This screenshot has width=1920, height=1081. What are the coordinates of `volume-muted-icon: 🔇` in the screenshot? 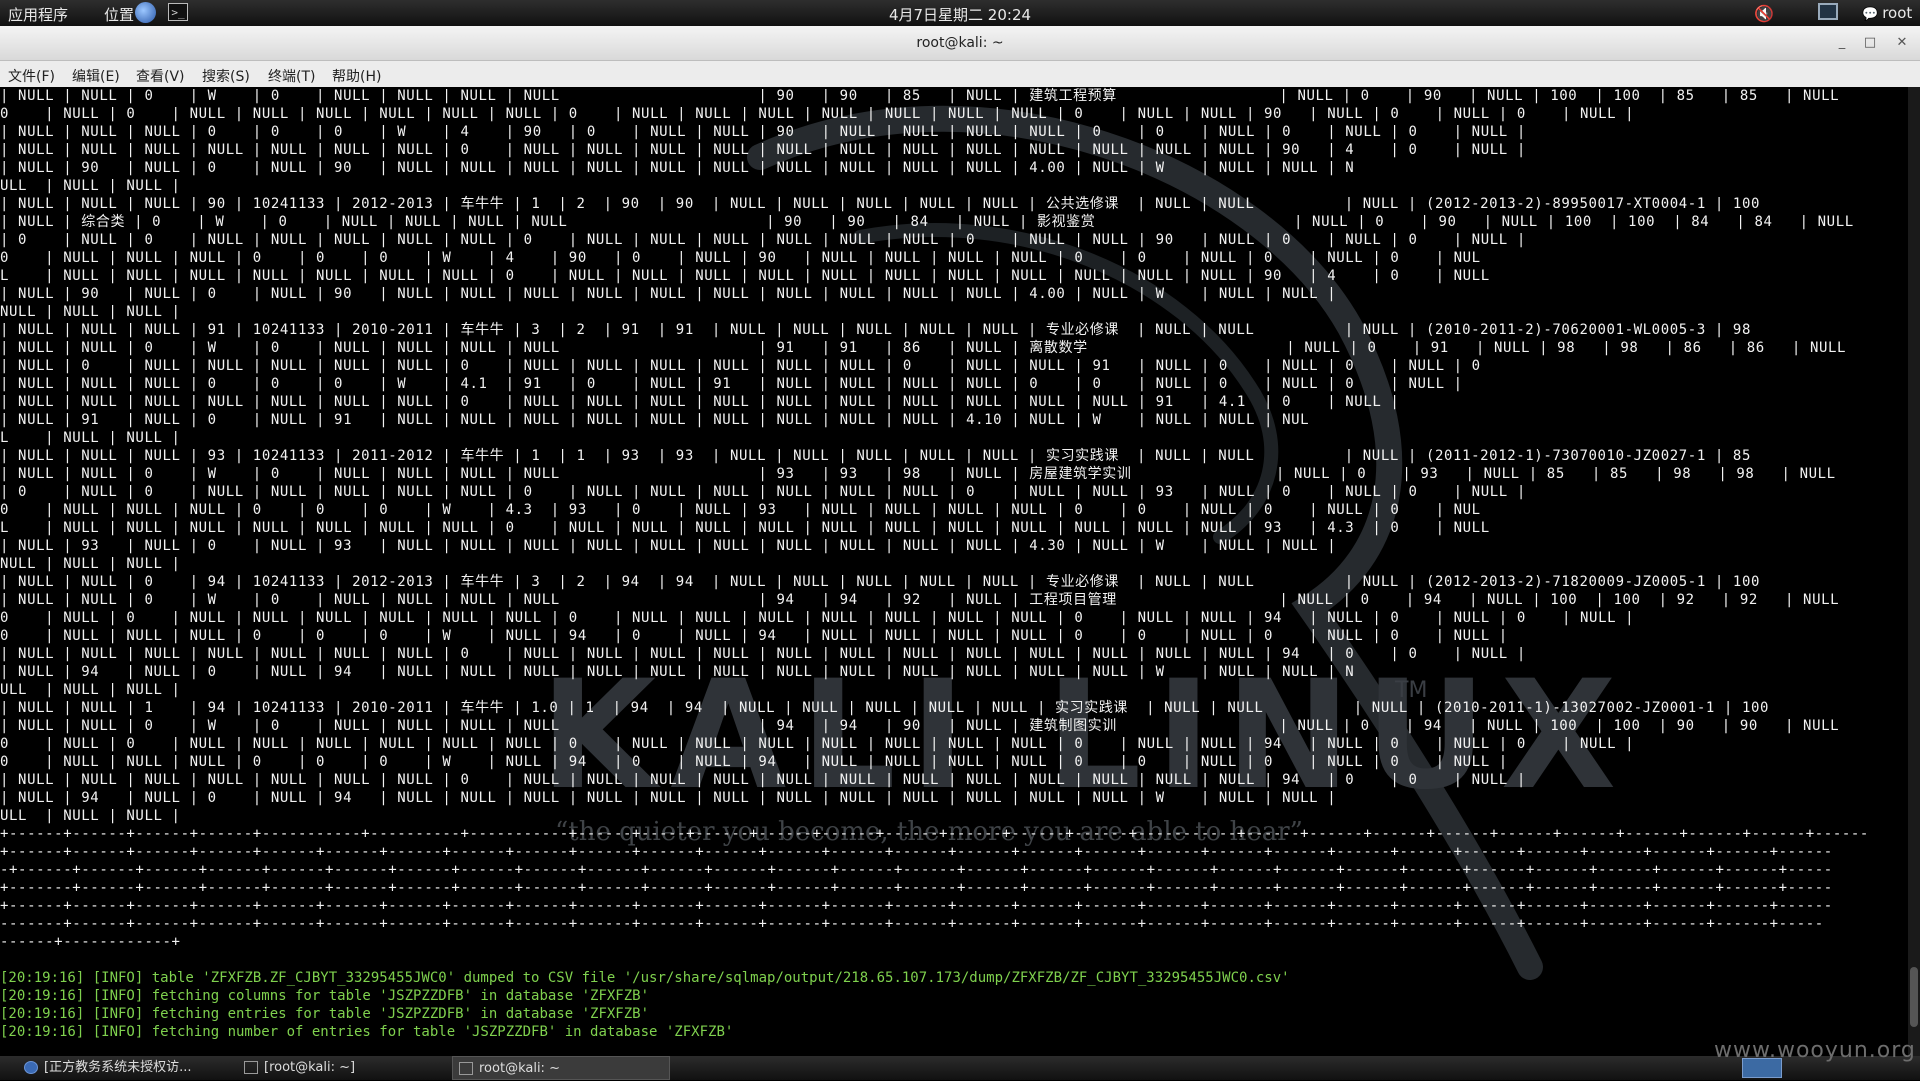 It's located at (1764, 13).